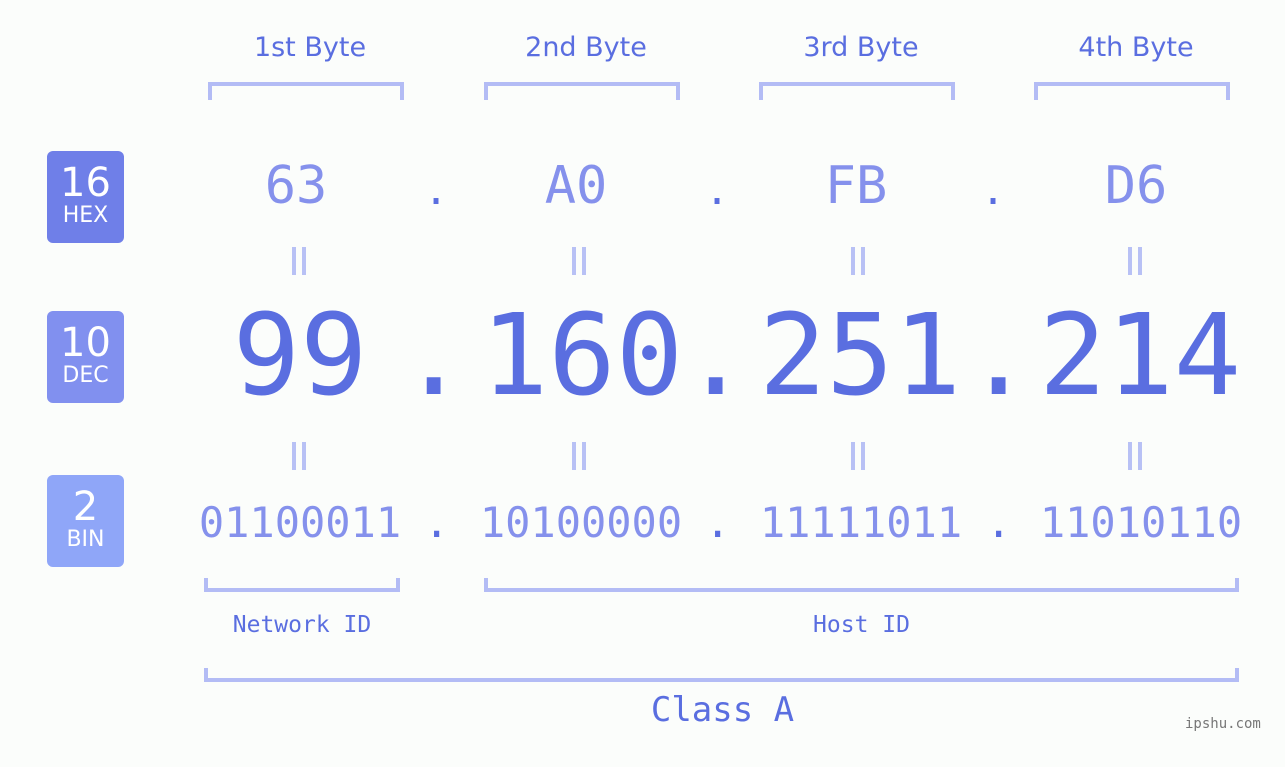 The image size is (1285, 767). Describe the element at coordinates (85, 215) in the screenshot. I see `hex-label: HEX` at that location.